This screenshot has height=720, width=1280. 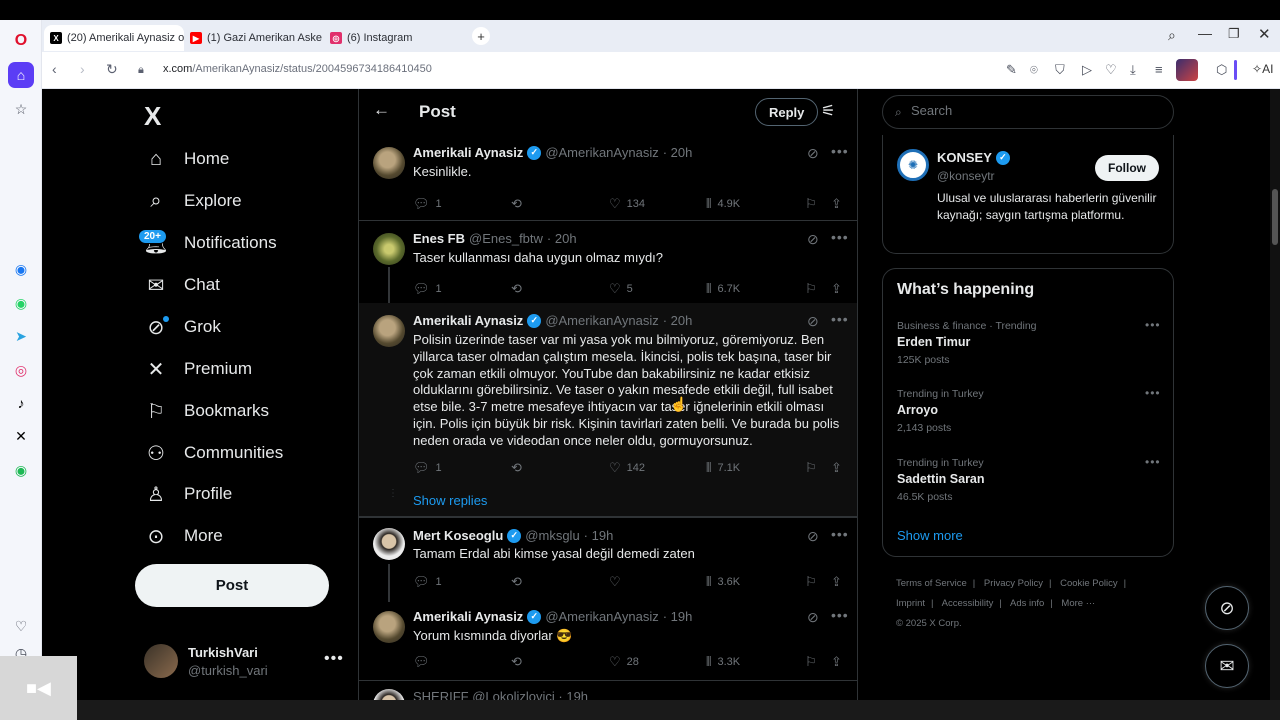 I want to click on opera-logo-icon: O, so click(x=21, y=41).